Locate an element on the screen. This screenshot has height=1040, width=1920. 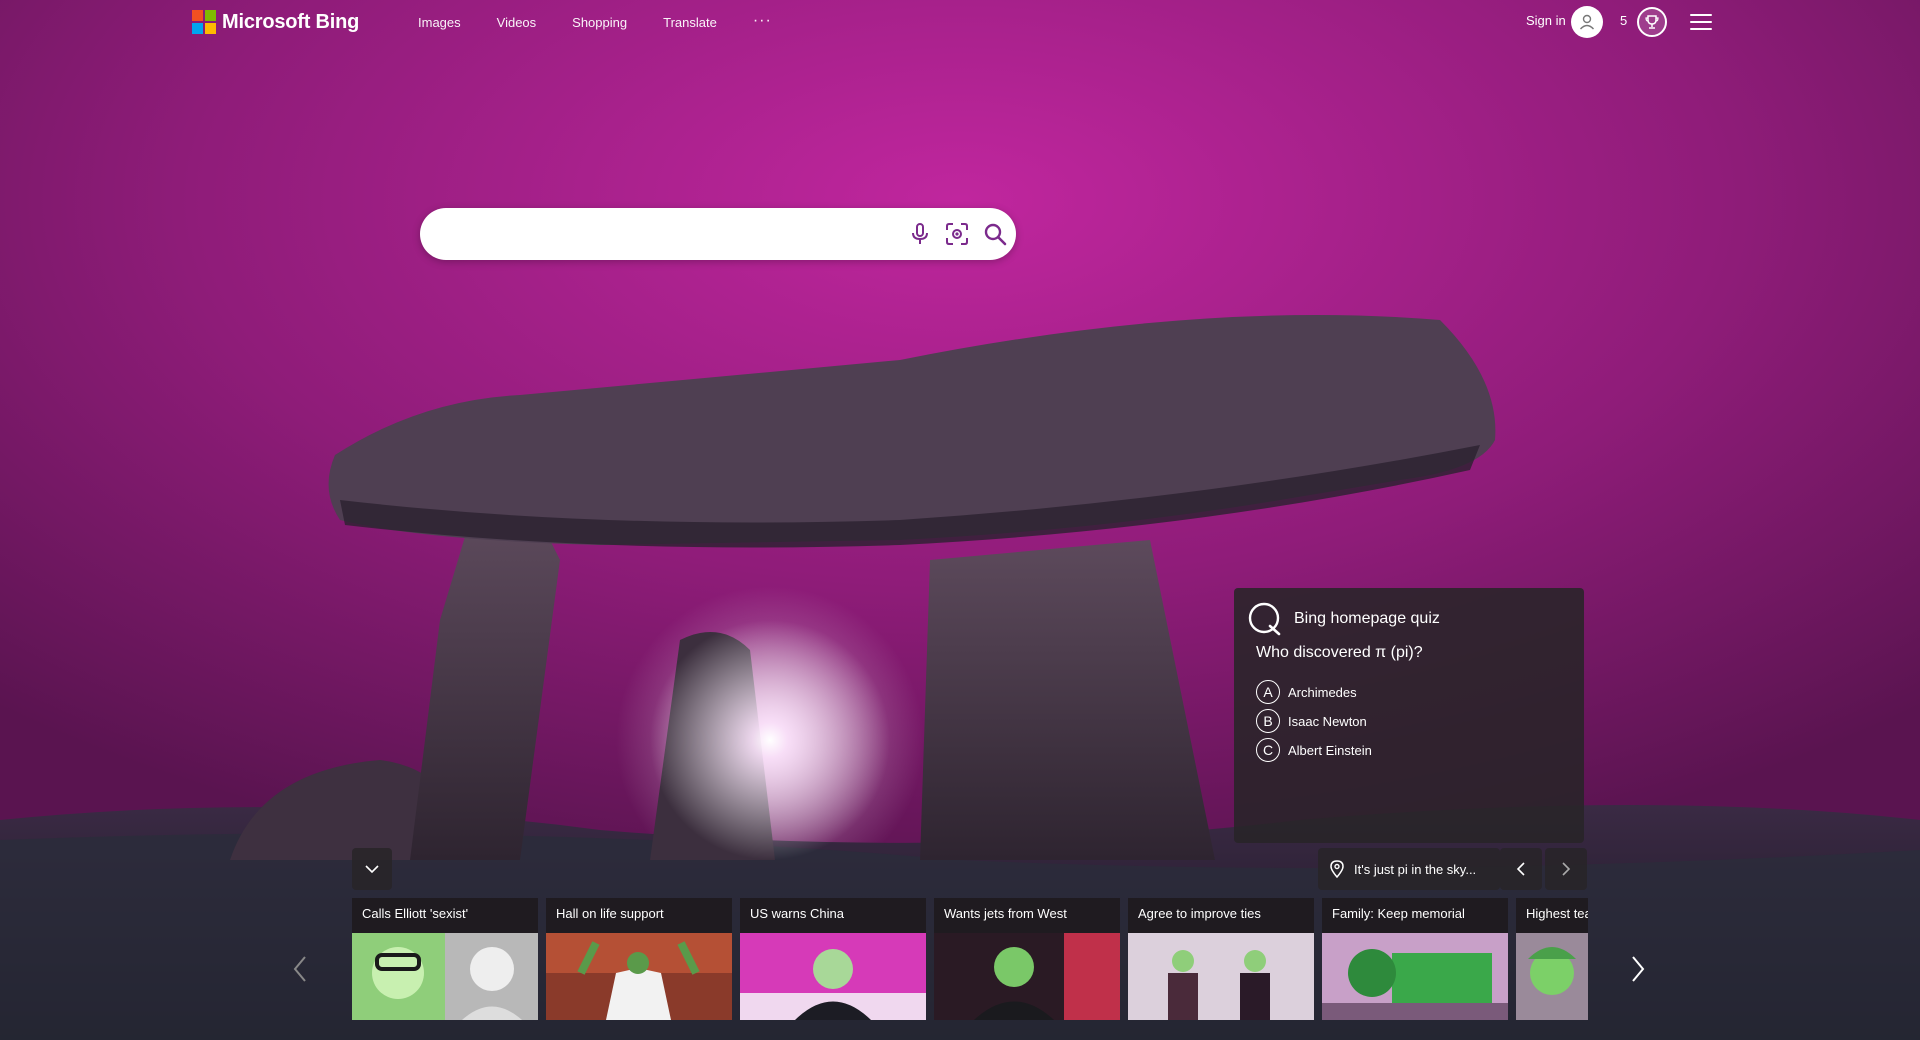
chevron-down-icon is located at coordinates (372, 869).